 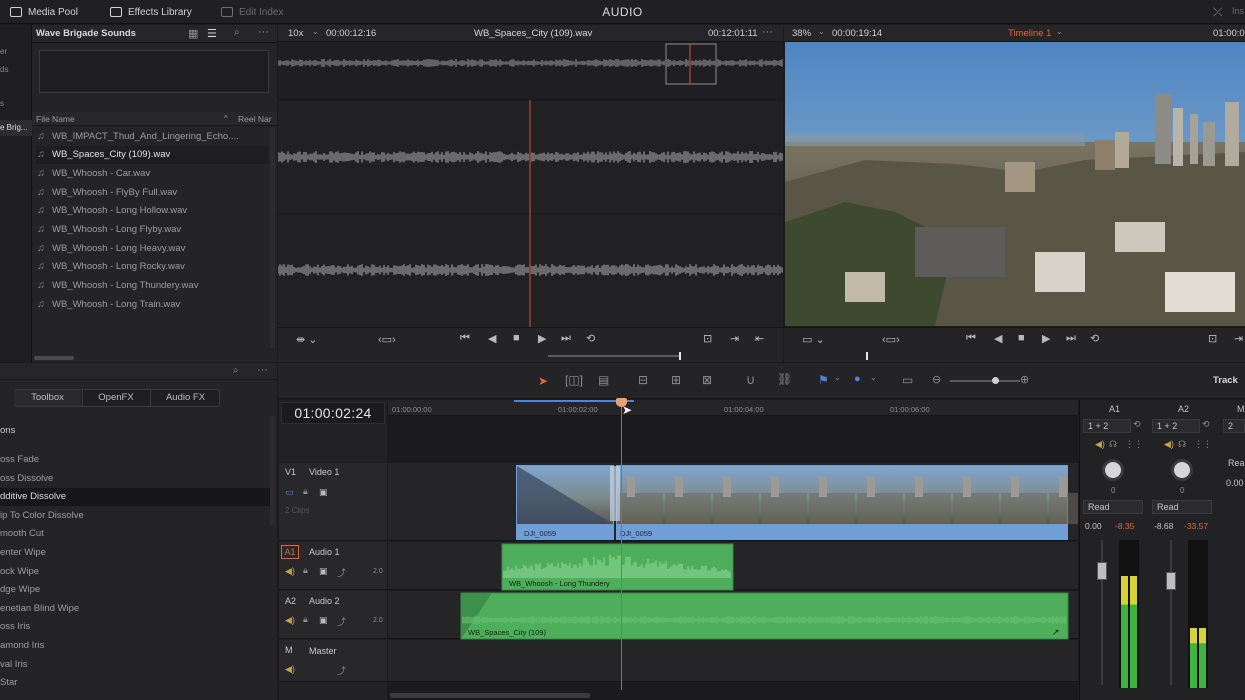 What do you see at coordinates (751, 380) in the screenshot?
I see `snapping-icon: ∪` at bounding box center [751, 380].